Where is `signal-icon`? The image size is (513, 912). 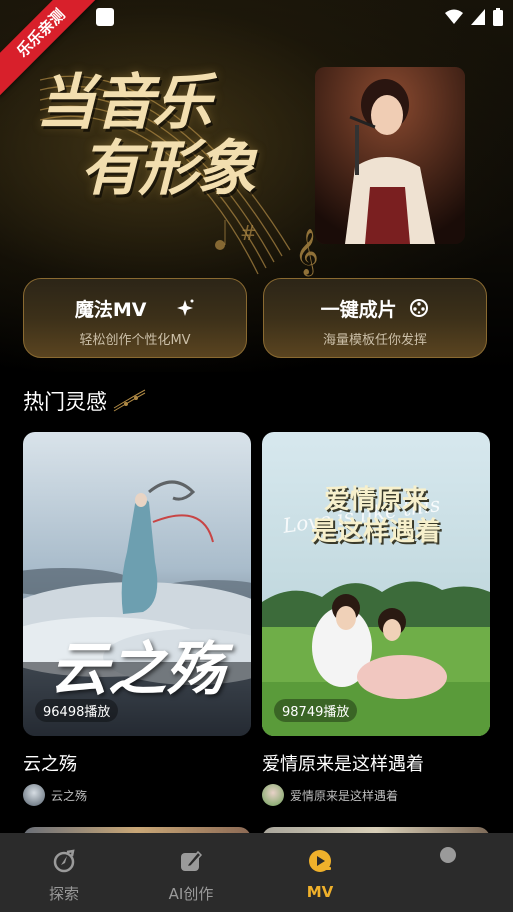 signal-icon is located at coordinates (478, 17).